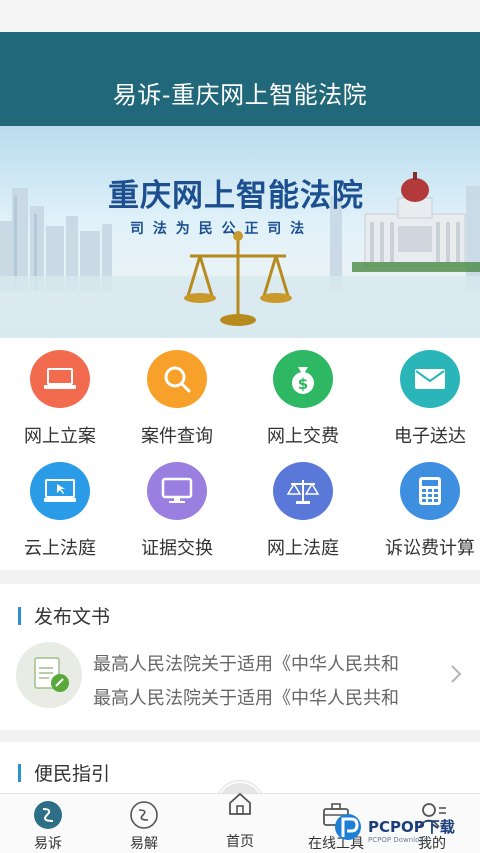  What do you see at coordinates (411, 827) in the screenshot?
I see `watermark-text: PCPOP下载` at bounding box center [411, 827].